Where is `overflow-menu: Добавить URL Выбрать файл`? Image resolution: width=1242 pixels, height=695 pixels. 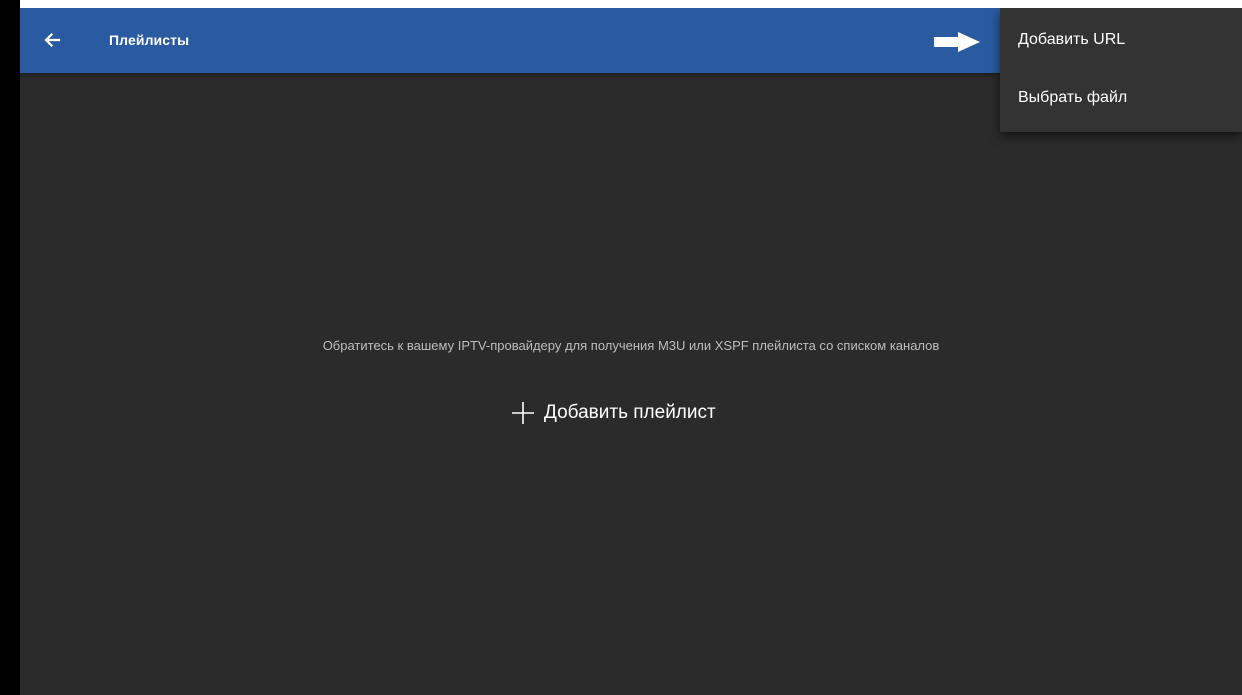
overflow-menu: Добавить URL Выбрать файл is located at coordinates (1121, 70).